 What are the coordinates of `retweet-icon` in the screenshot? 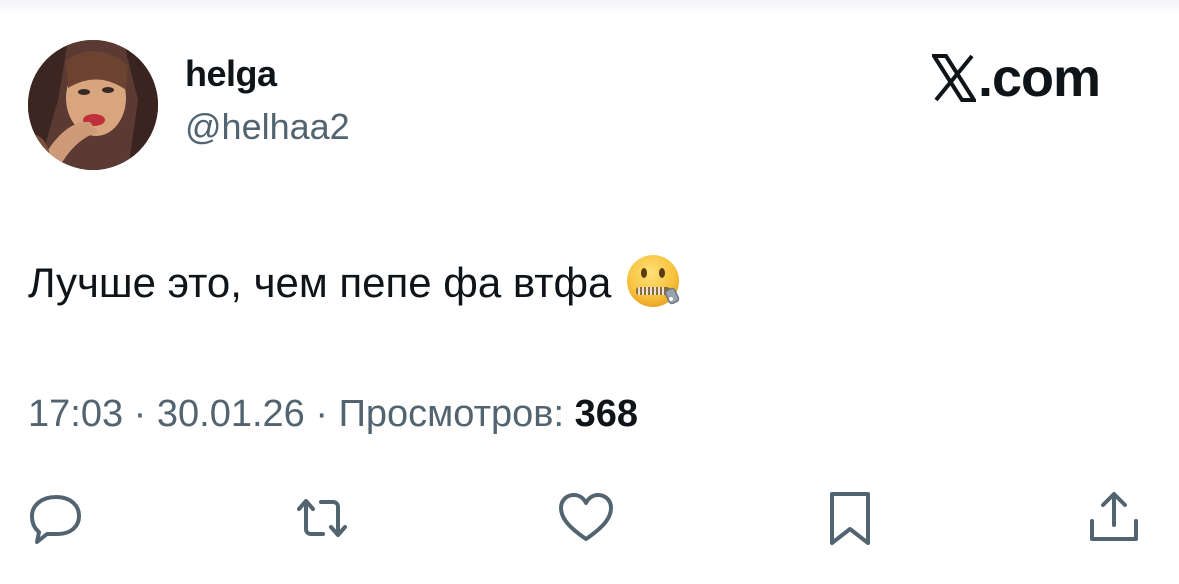 It's located at (322, 518).